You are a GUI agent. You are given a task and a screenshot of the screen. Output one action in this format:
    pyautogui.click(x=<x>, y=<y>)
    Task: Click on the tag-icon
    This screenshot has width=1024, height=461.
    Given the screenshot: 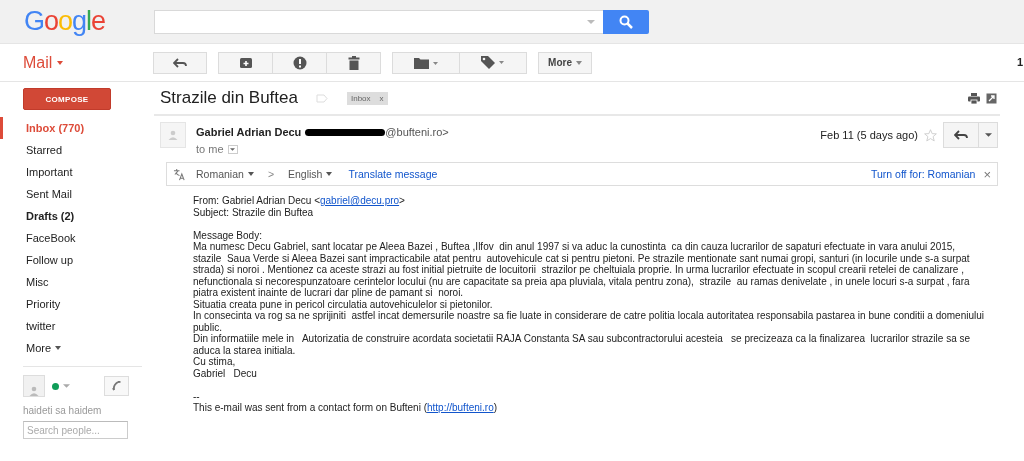 What is the action you would take?
    pyautogui.click(x=493, y=62)
    